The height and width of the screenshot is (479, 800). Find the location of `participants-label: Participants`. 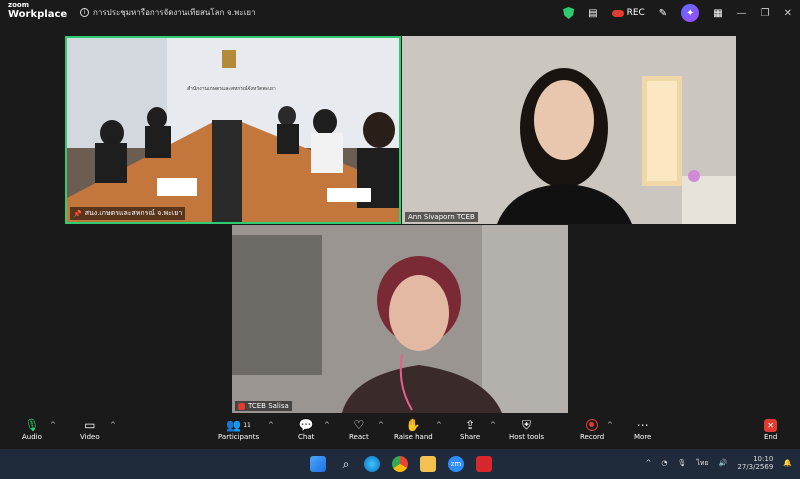

participants-label: Participants is located at coordinates (239, 437).